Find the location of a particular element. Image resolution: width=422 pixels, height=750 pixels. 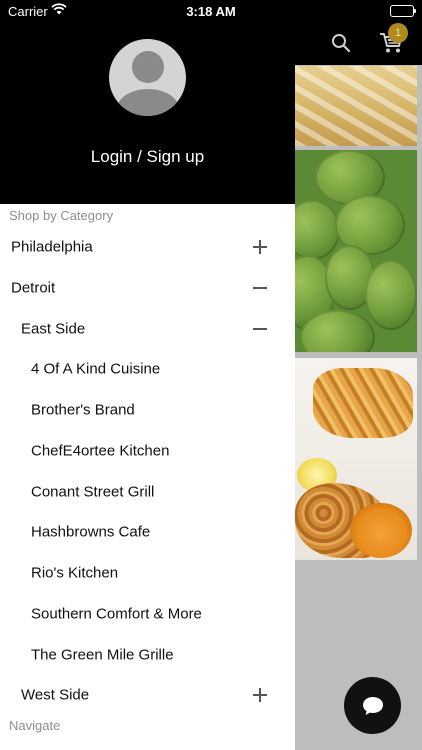

avatar is located at coordinates (147, 77).